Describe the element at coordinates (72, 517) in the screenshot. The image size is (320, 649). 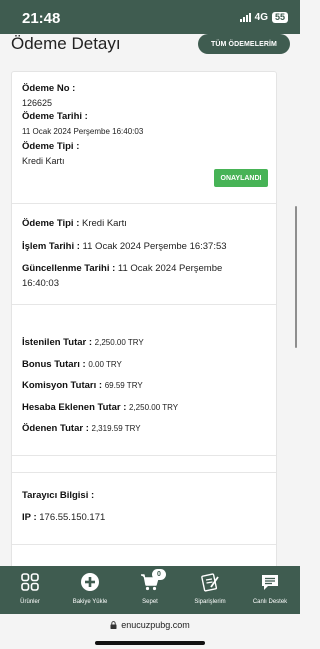
I see `ip-value: 176.55.150.171` at that location.